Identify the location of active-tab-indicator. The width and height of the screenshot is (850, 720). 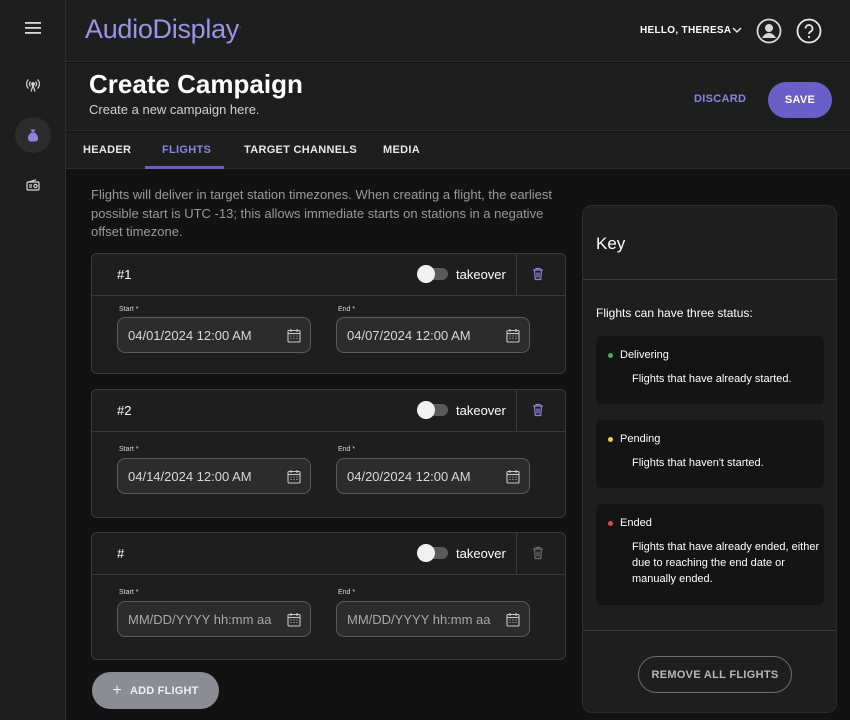
(184, 167).